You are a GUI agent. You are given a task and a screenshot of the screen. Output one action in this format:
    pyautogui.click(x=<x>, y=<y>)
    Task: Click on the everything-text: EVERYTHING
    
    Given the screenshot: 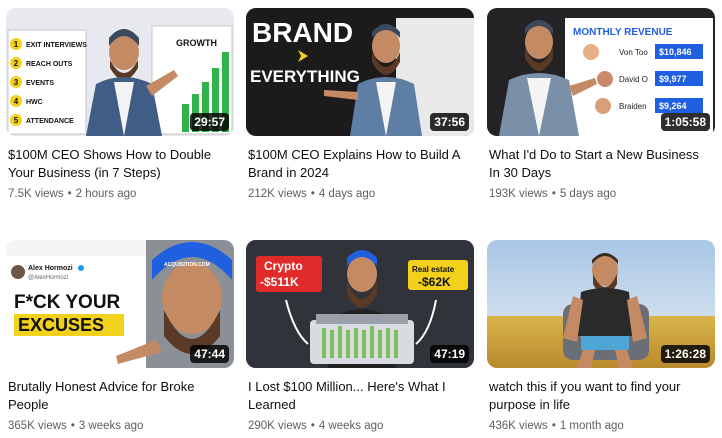 What is the action you would take?
    pyautogui.click(x=305, y=76)
    